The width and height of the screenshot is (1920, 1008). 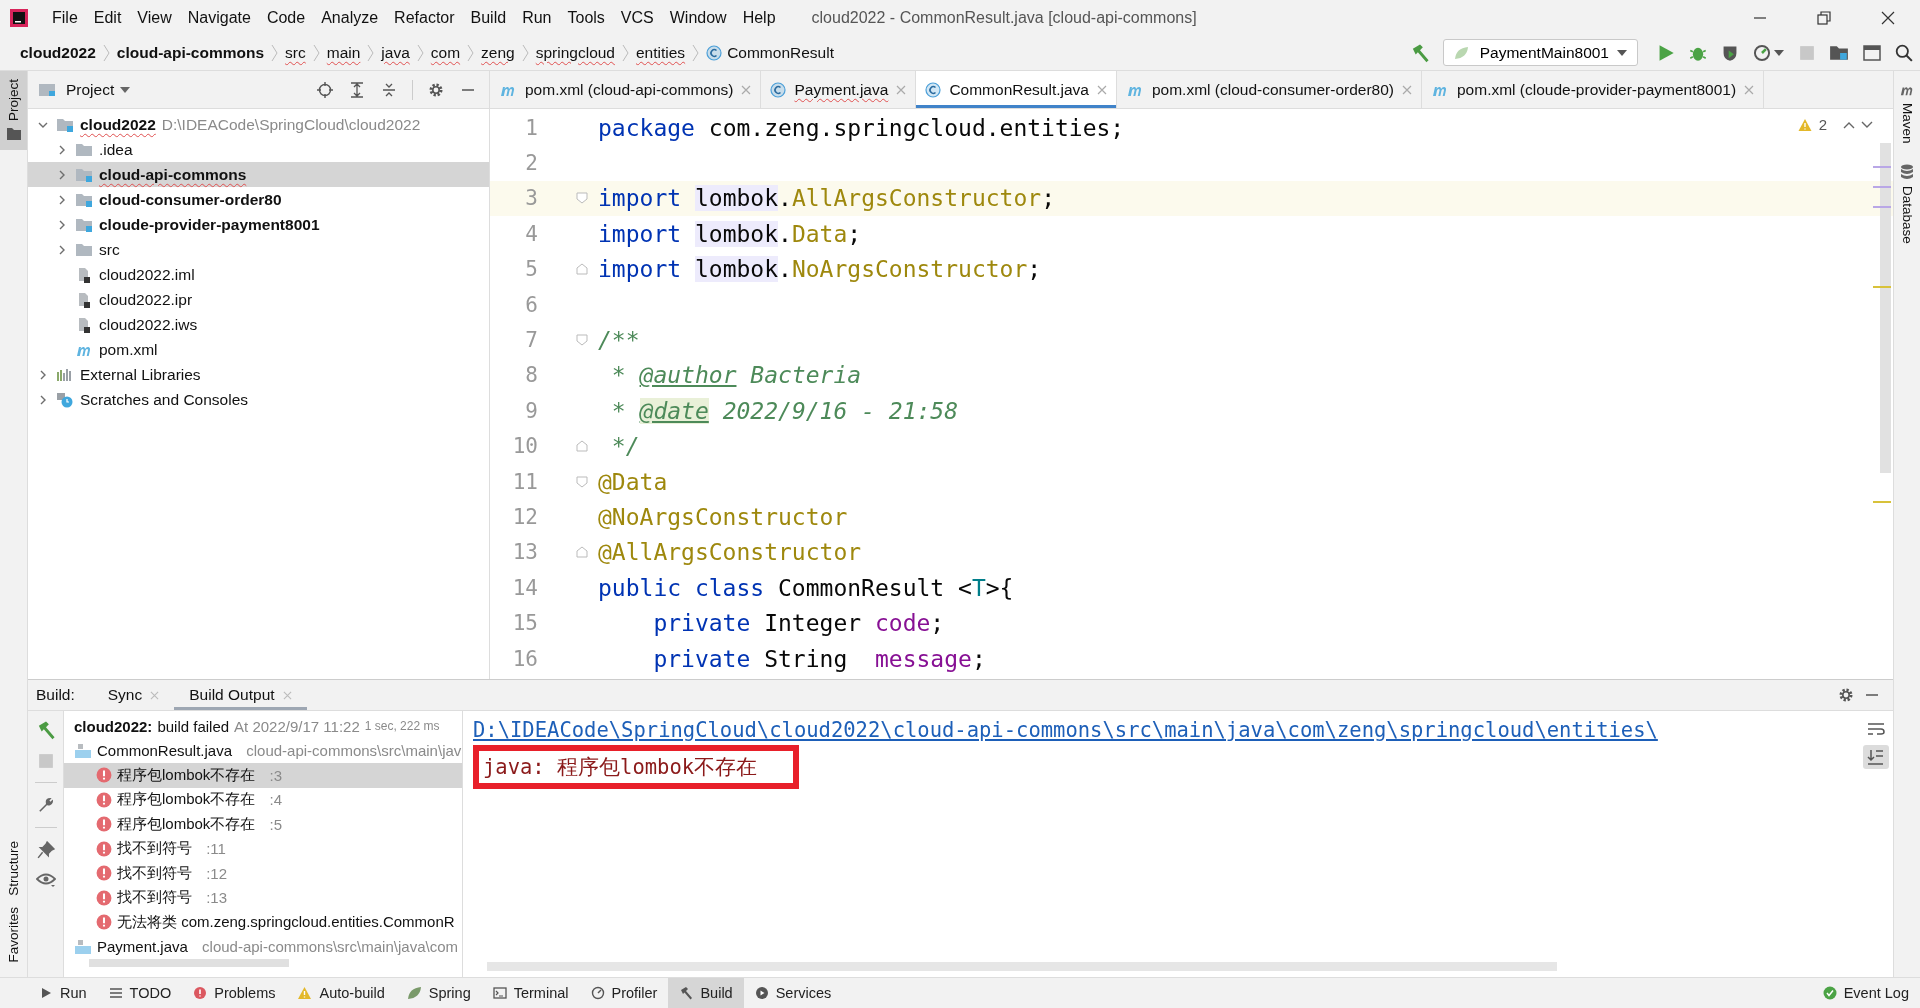 I want to click on tree-item: cloude-provider-payment8001, so click(x=258, y=224).